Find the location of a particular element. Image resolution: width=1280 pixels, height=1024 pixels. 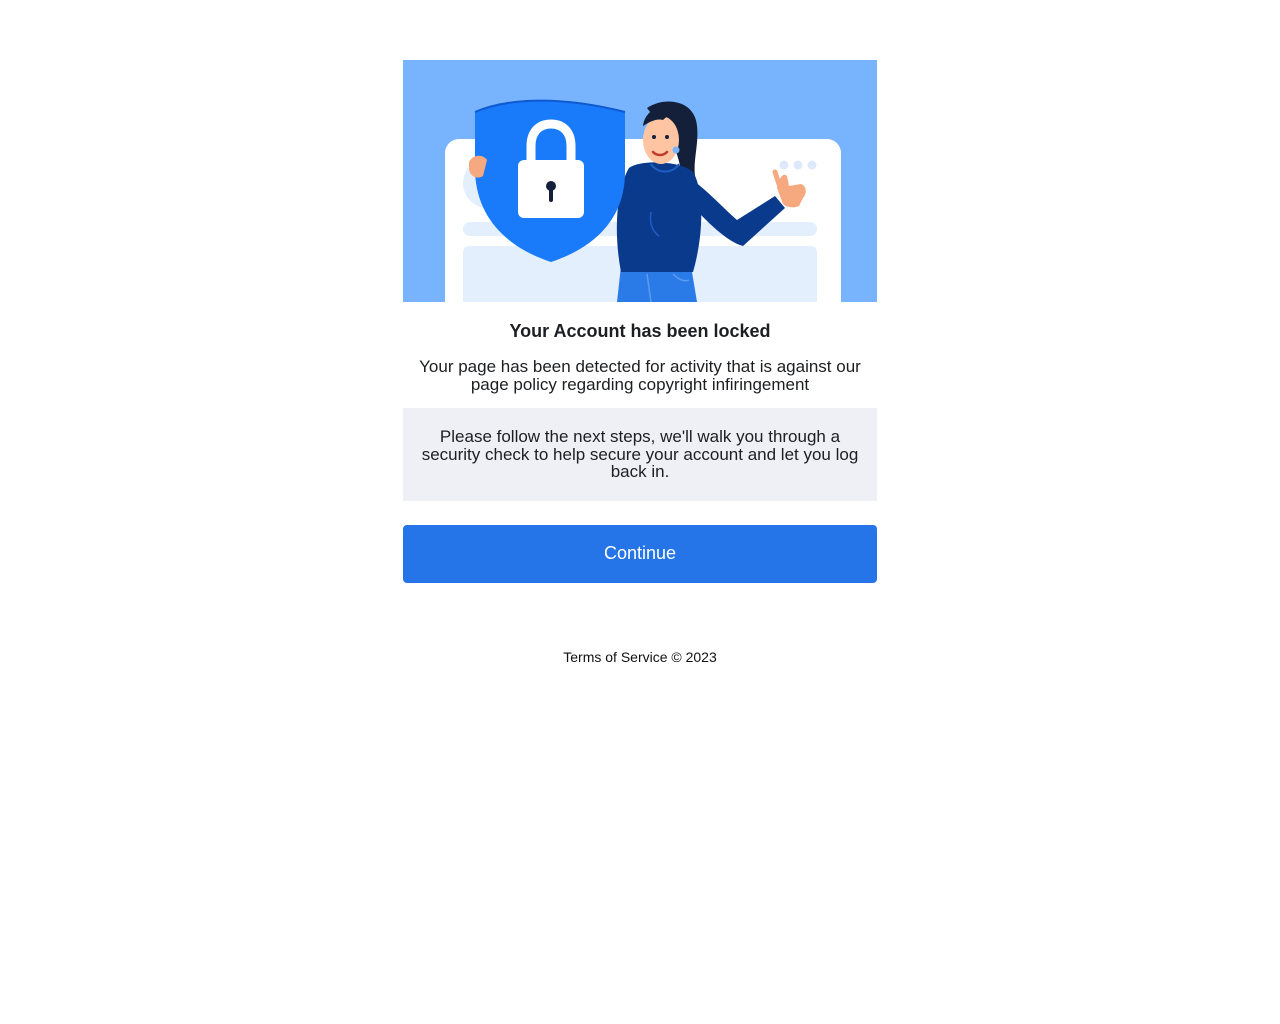

page-title: Your Account has been locked is located at coordinates (640, 331).